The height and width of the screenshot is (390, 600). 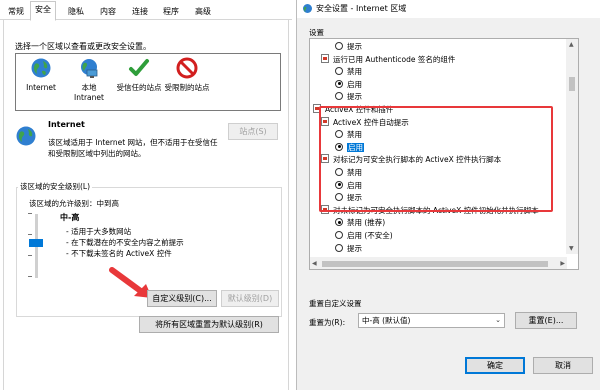 I want to click on scroll-left-icon: ◀, so click(x=314, y=263).